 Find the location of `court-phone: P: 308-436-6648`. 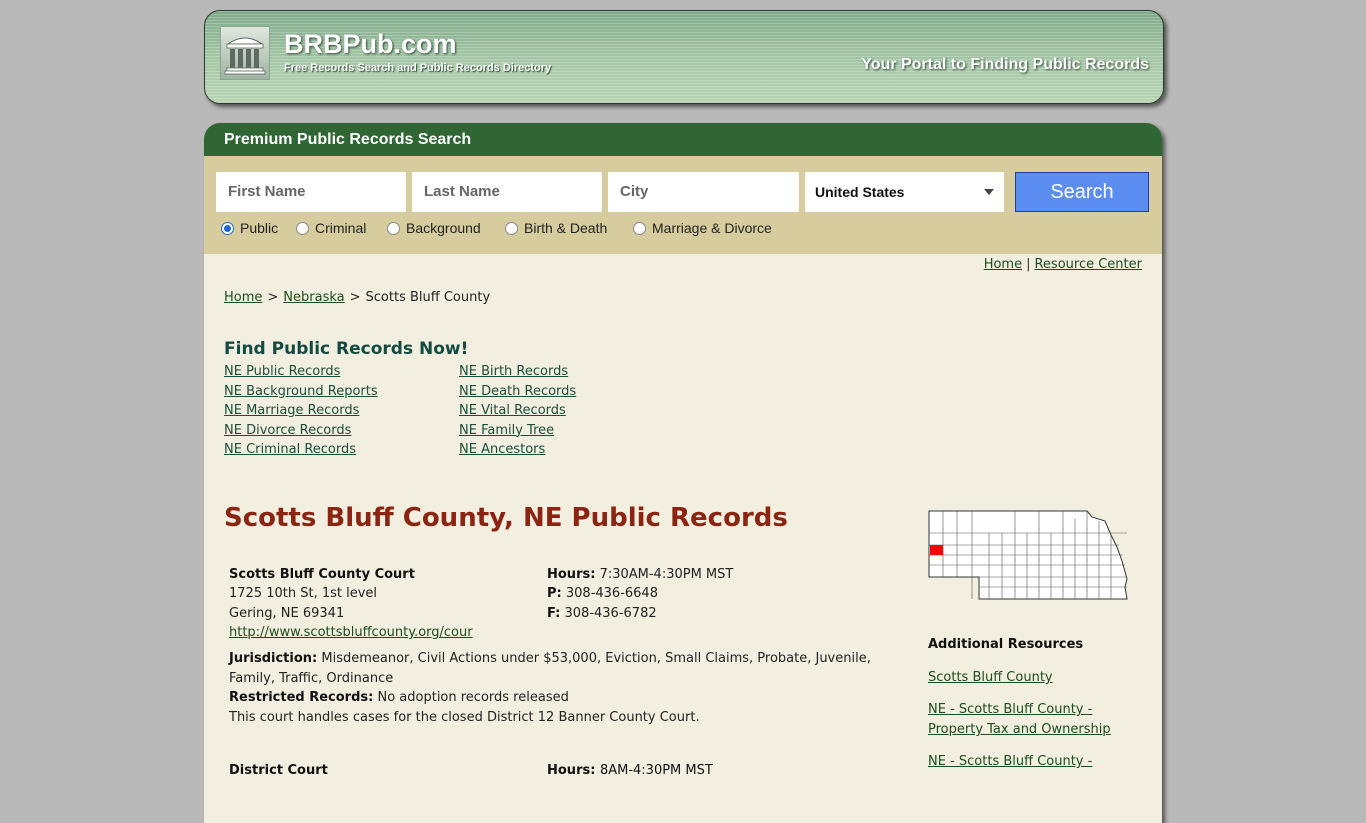

court-phone: P: 308-436-6648 is located at coordinates (602, 593).